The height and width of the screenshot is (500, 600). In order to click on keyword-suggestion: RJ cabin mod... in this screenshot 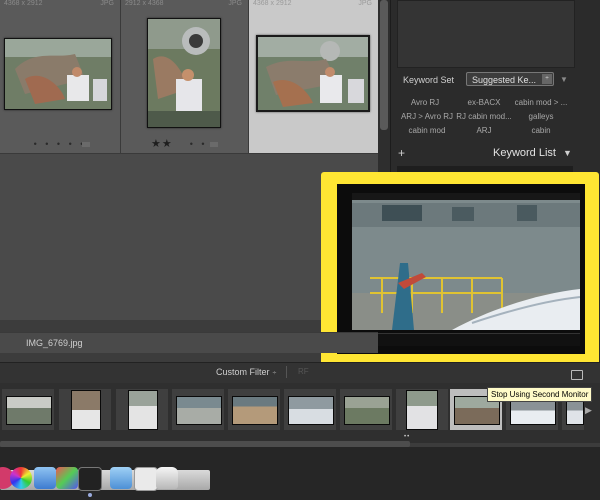, I will do `click(484, 117)`.